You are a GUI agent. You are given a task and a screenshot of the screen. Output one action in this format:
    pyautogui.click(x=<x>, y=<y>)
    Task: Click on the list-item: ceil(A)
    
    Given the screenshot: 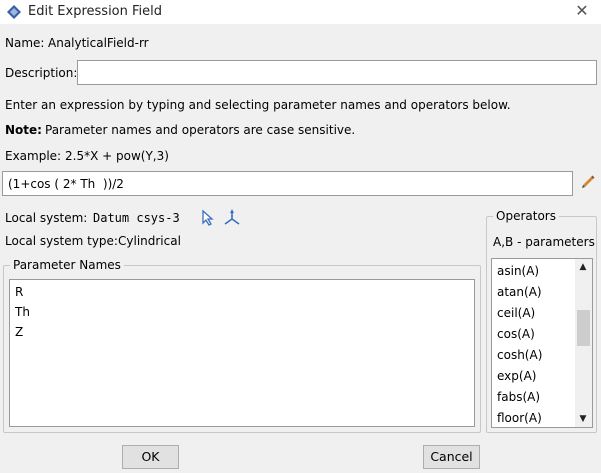 What is the action you would take?
    pyautogui.click(x=534, y=313)
    